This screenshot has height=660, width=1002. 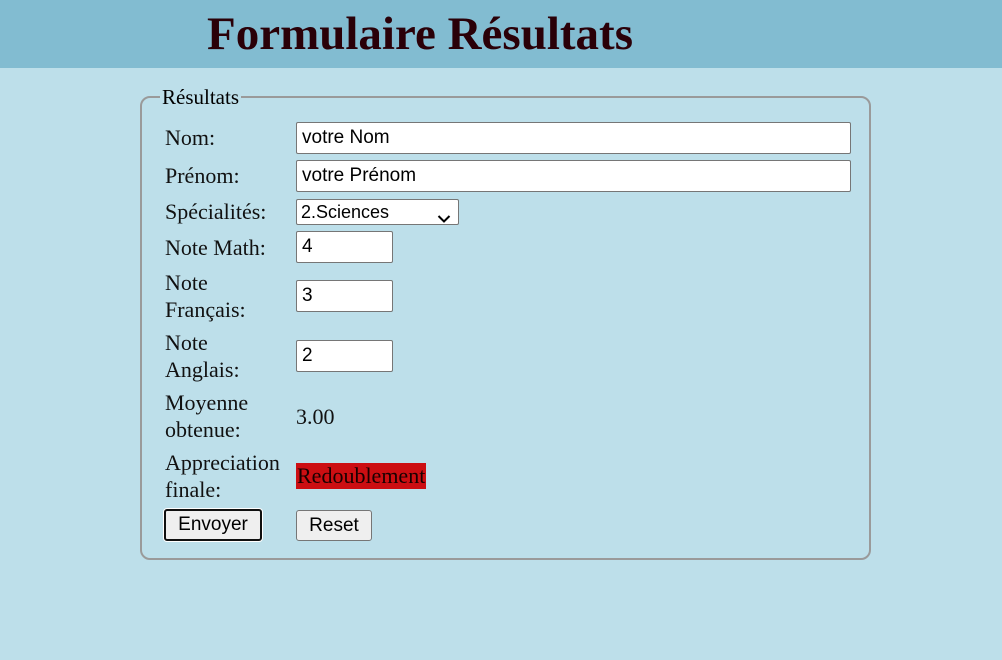 What do you see at coordinates (345, 212) in the screenshot?
I see `specialites-selected-value: 2.Sciences` at bounding box center [345, 212].